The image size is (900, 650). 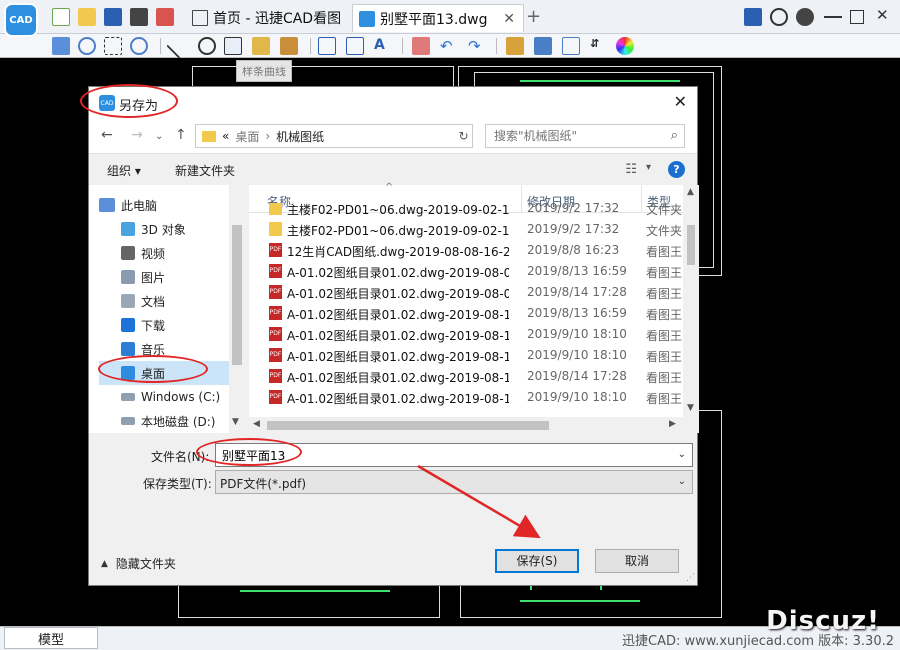 What do you see at coordinates (450, 638) in the screenshot?
I see `status-bar: 模型 迅捷CAD: www.xunjiecad.com 版本: 3.30.2` at bounding box center [450, 638].